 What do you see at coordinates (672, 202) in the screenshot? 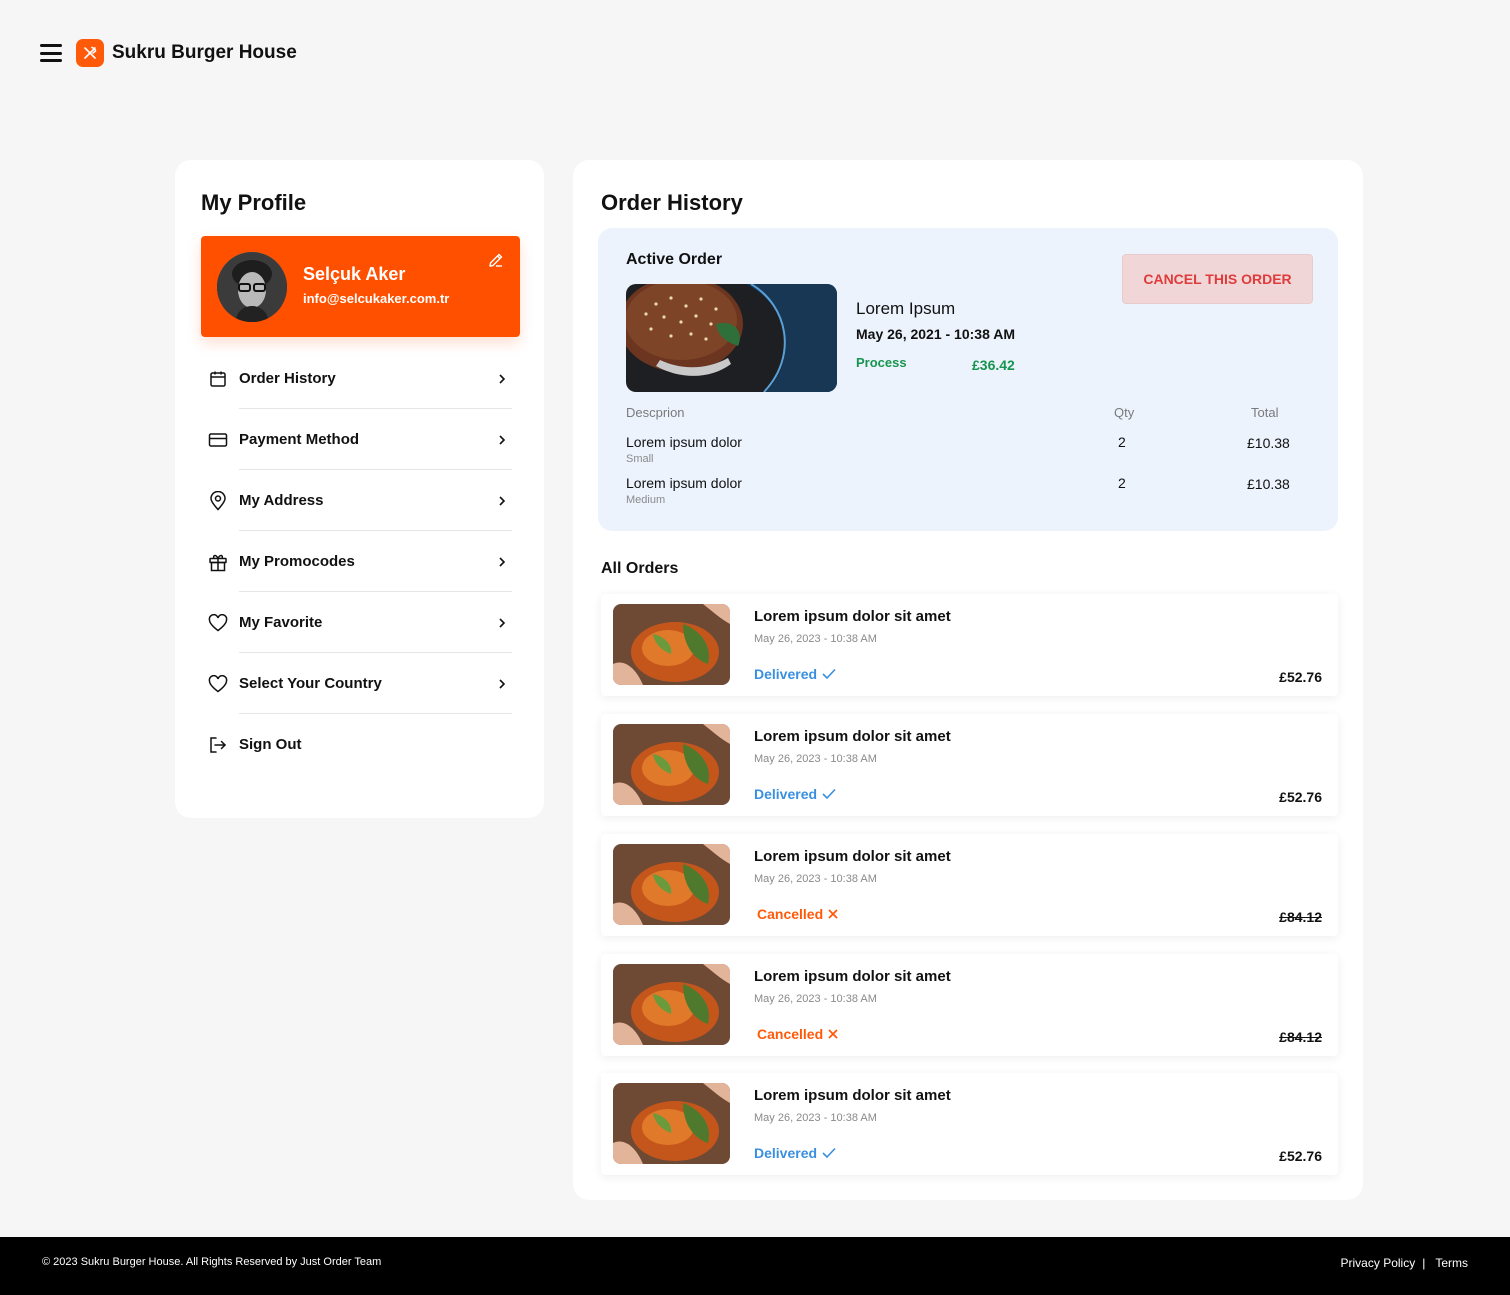
I see `order-history-title: Order History` at bounding box center [672, 202].